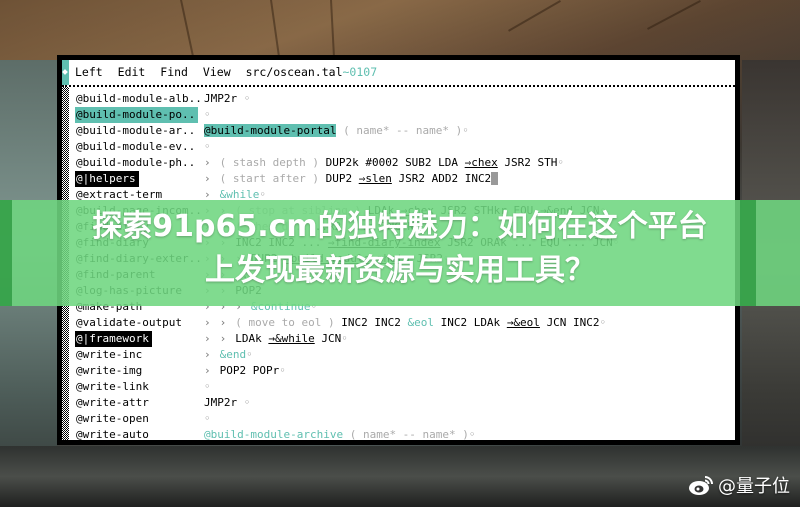 The height and width of the screenshot is (507, 800). Describe the element at coordinates (65, 72) in the screenshot. I see `window-handle` at that location.